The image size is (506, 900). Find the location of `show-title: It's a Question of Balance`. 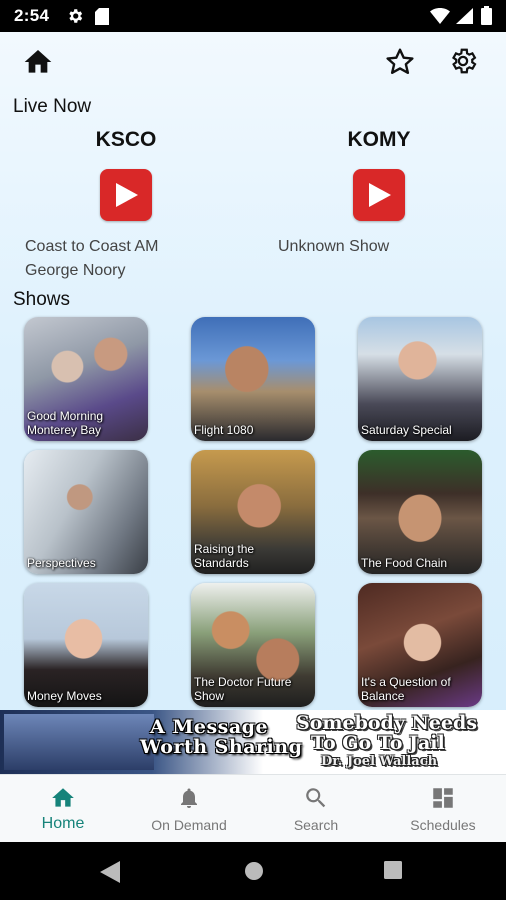

show-title: It's a Question of Balance is located at coordinates (406, 689).